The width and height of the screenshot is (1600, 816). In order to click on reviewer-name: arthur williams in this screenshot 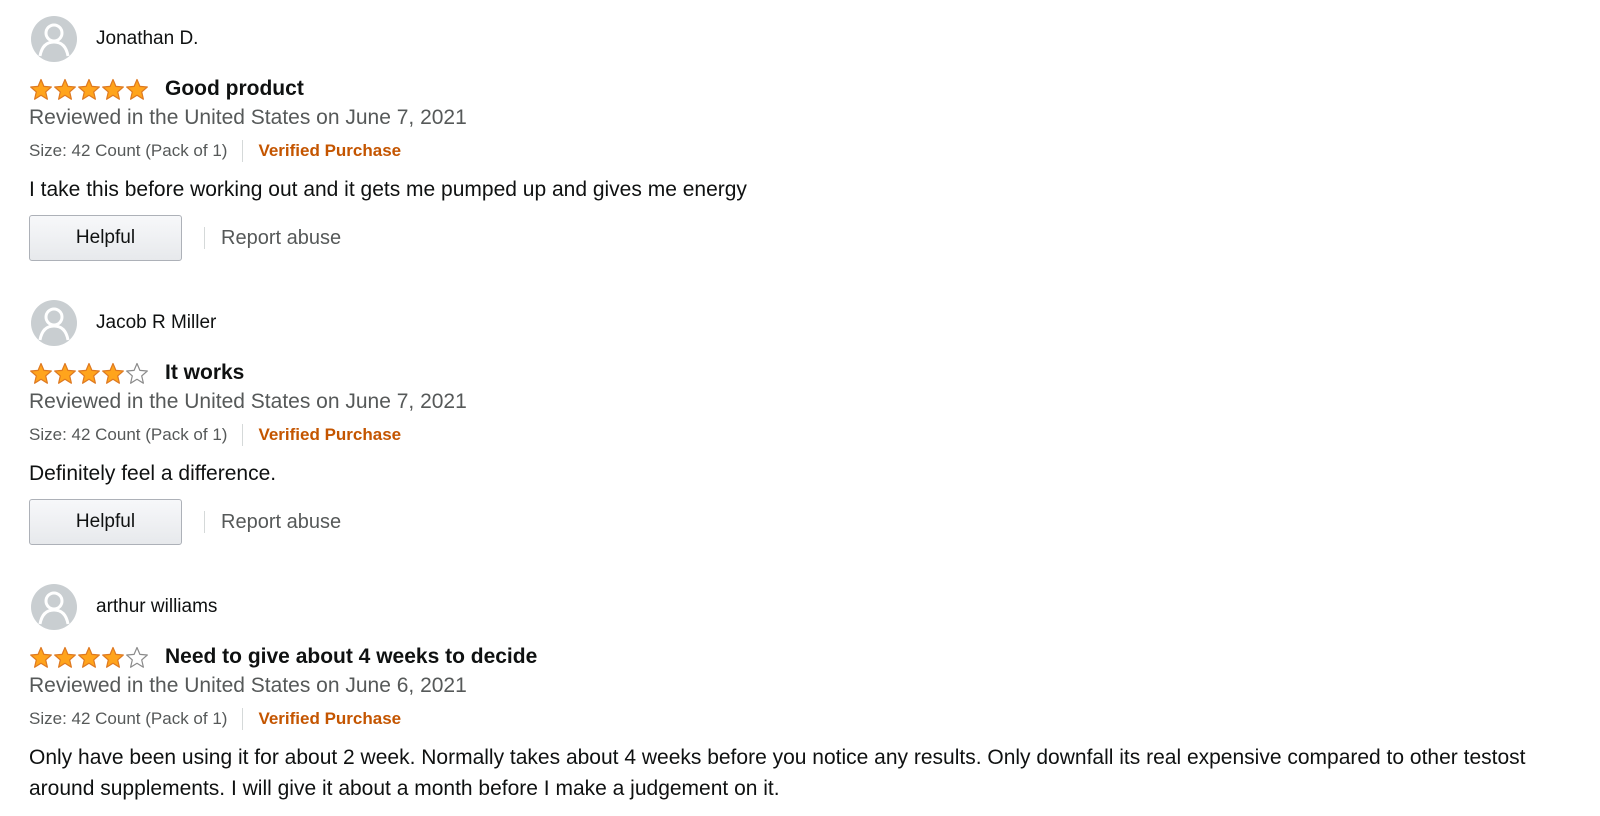, I will do `click(156, 607)`.